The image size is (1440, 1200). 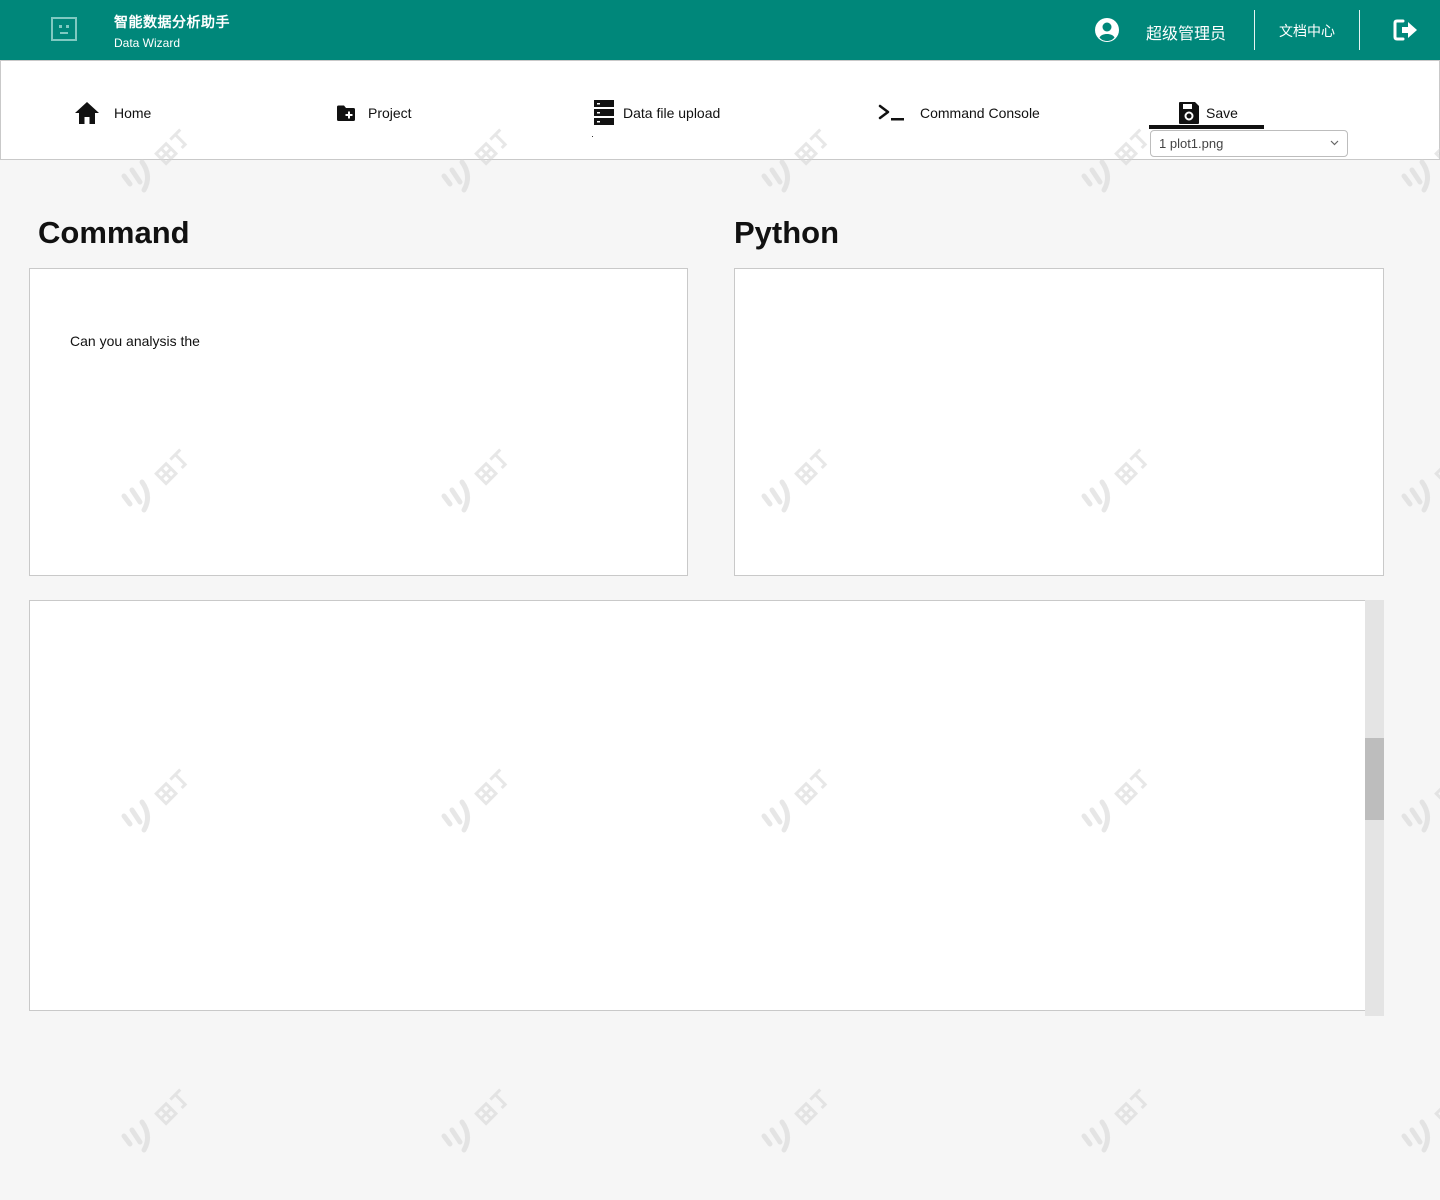 What do you see at coordinates (390, 113) in the screenshot?
I see `nav-label-project: Project` at bounding box center [390, 113].